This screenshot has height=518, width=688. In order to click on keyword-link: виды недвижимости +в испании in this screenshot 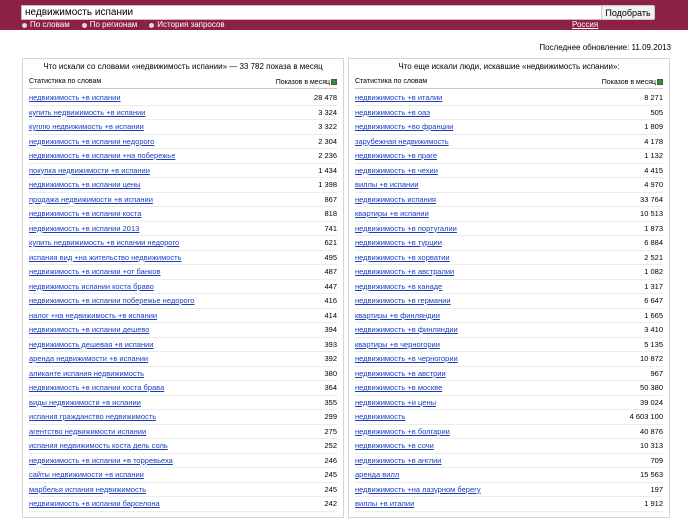, I will do `click(85, 403)`.